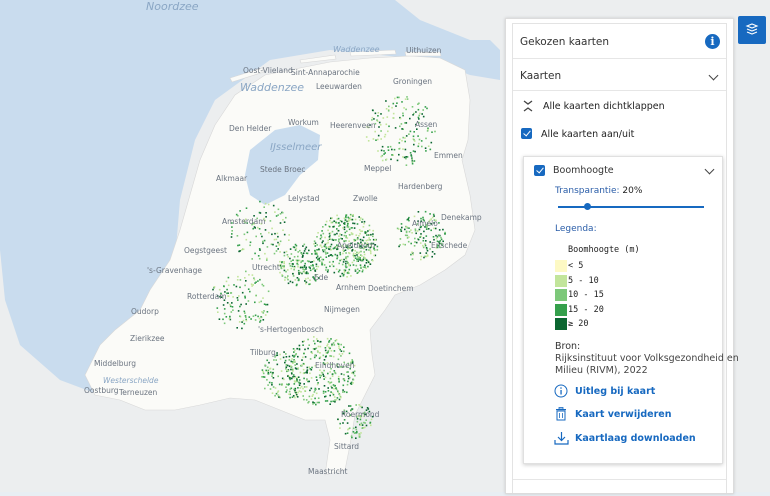 This screenshot has width=770, height=496. I want to click on layer-checkbox, so click(539, 170).